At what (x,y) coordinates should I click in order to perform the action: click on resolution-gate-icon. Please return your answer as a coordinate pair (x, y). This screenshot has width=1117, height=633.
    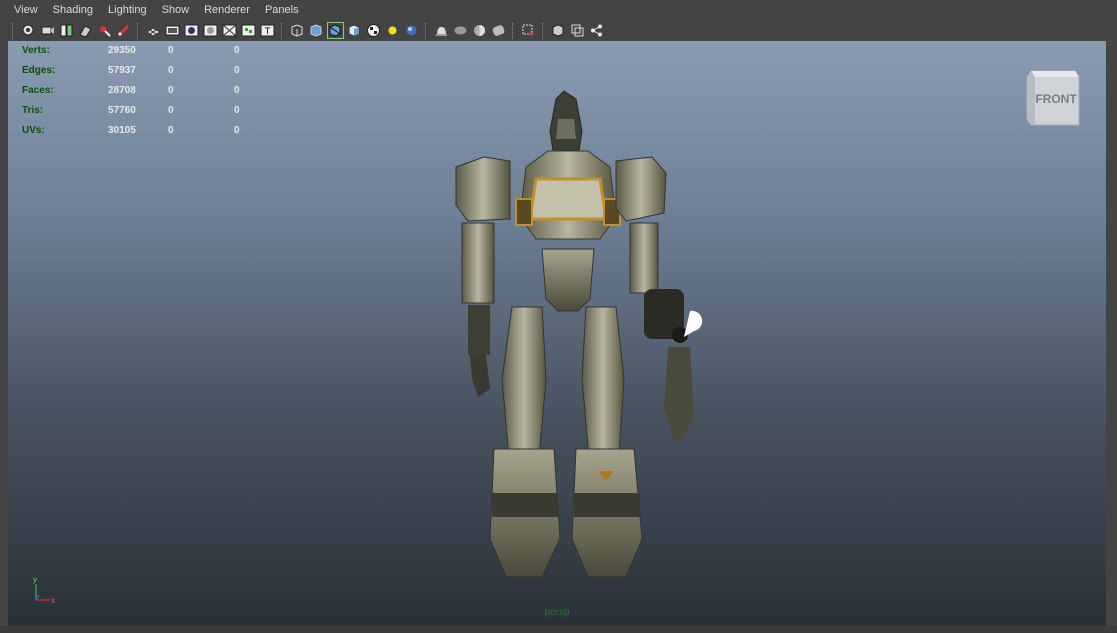
    Looking at the image, I should click on (191, 30).